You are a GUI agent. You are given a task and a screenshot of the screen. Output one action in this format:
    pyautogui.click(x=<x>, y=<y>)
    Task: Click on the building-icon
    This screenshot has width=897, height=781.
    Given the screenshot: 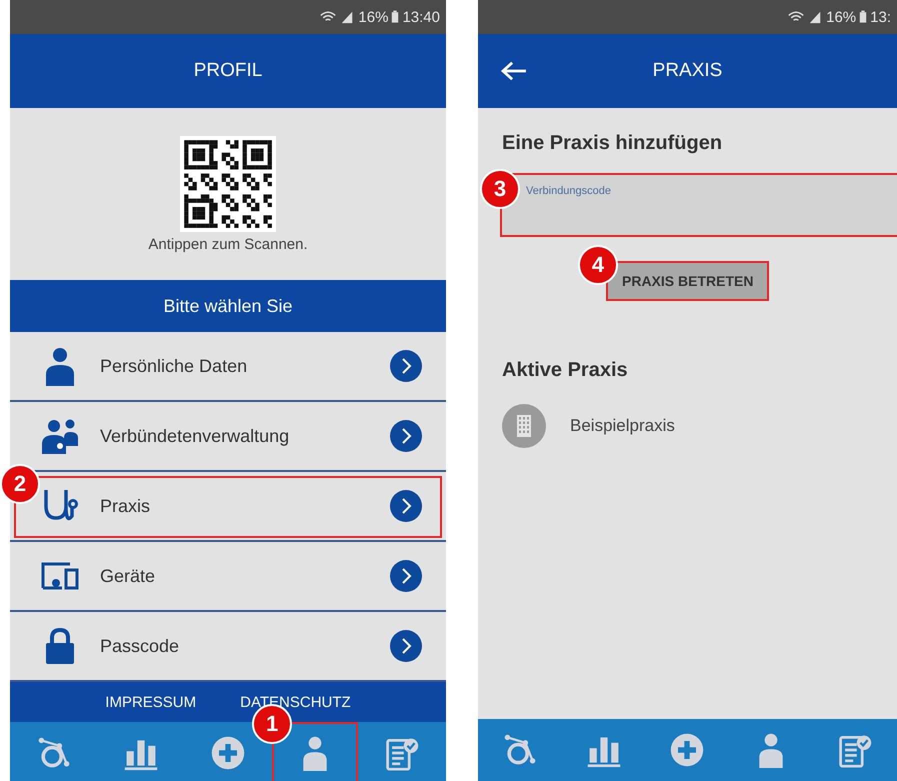 What is the action you would take?
    pyautogui.click(x=524, y=426)
    